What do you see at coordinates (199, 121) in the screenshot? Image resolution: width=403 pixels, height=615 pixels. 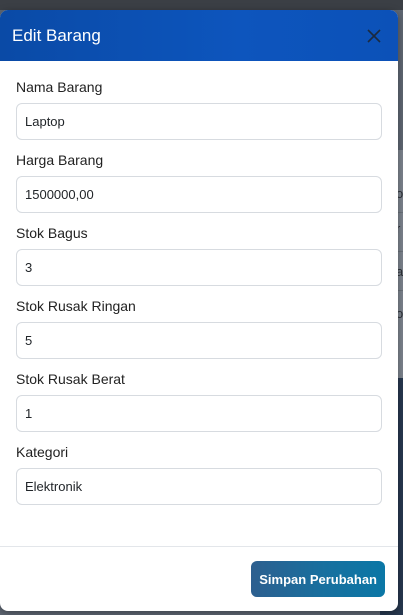 I see `item-name-input` at bounding box center [199, 121].